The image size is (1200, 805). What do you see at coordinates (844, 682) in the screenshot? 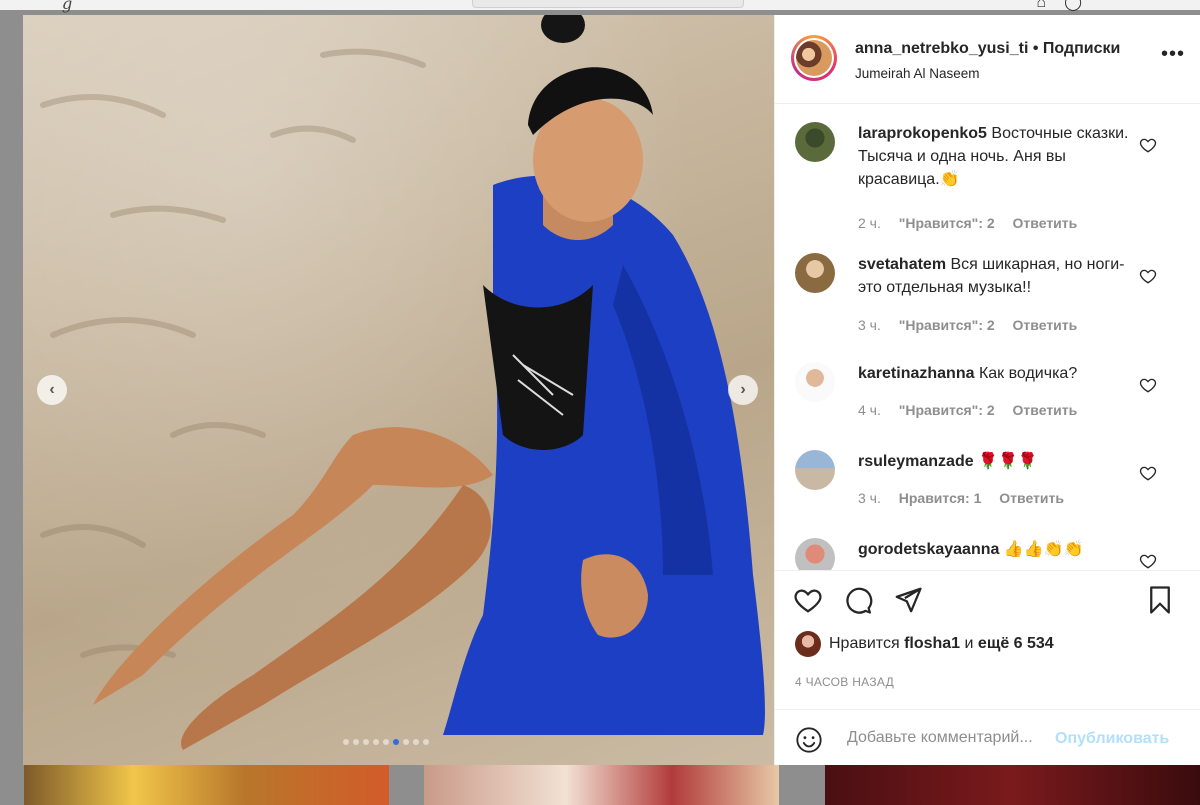
I see `post-timestamp: 4 ЧАСОВ НАЗАД` at bounding box center [844, 682].